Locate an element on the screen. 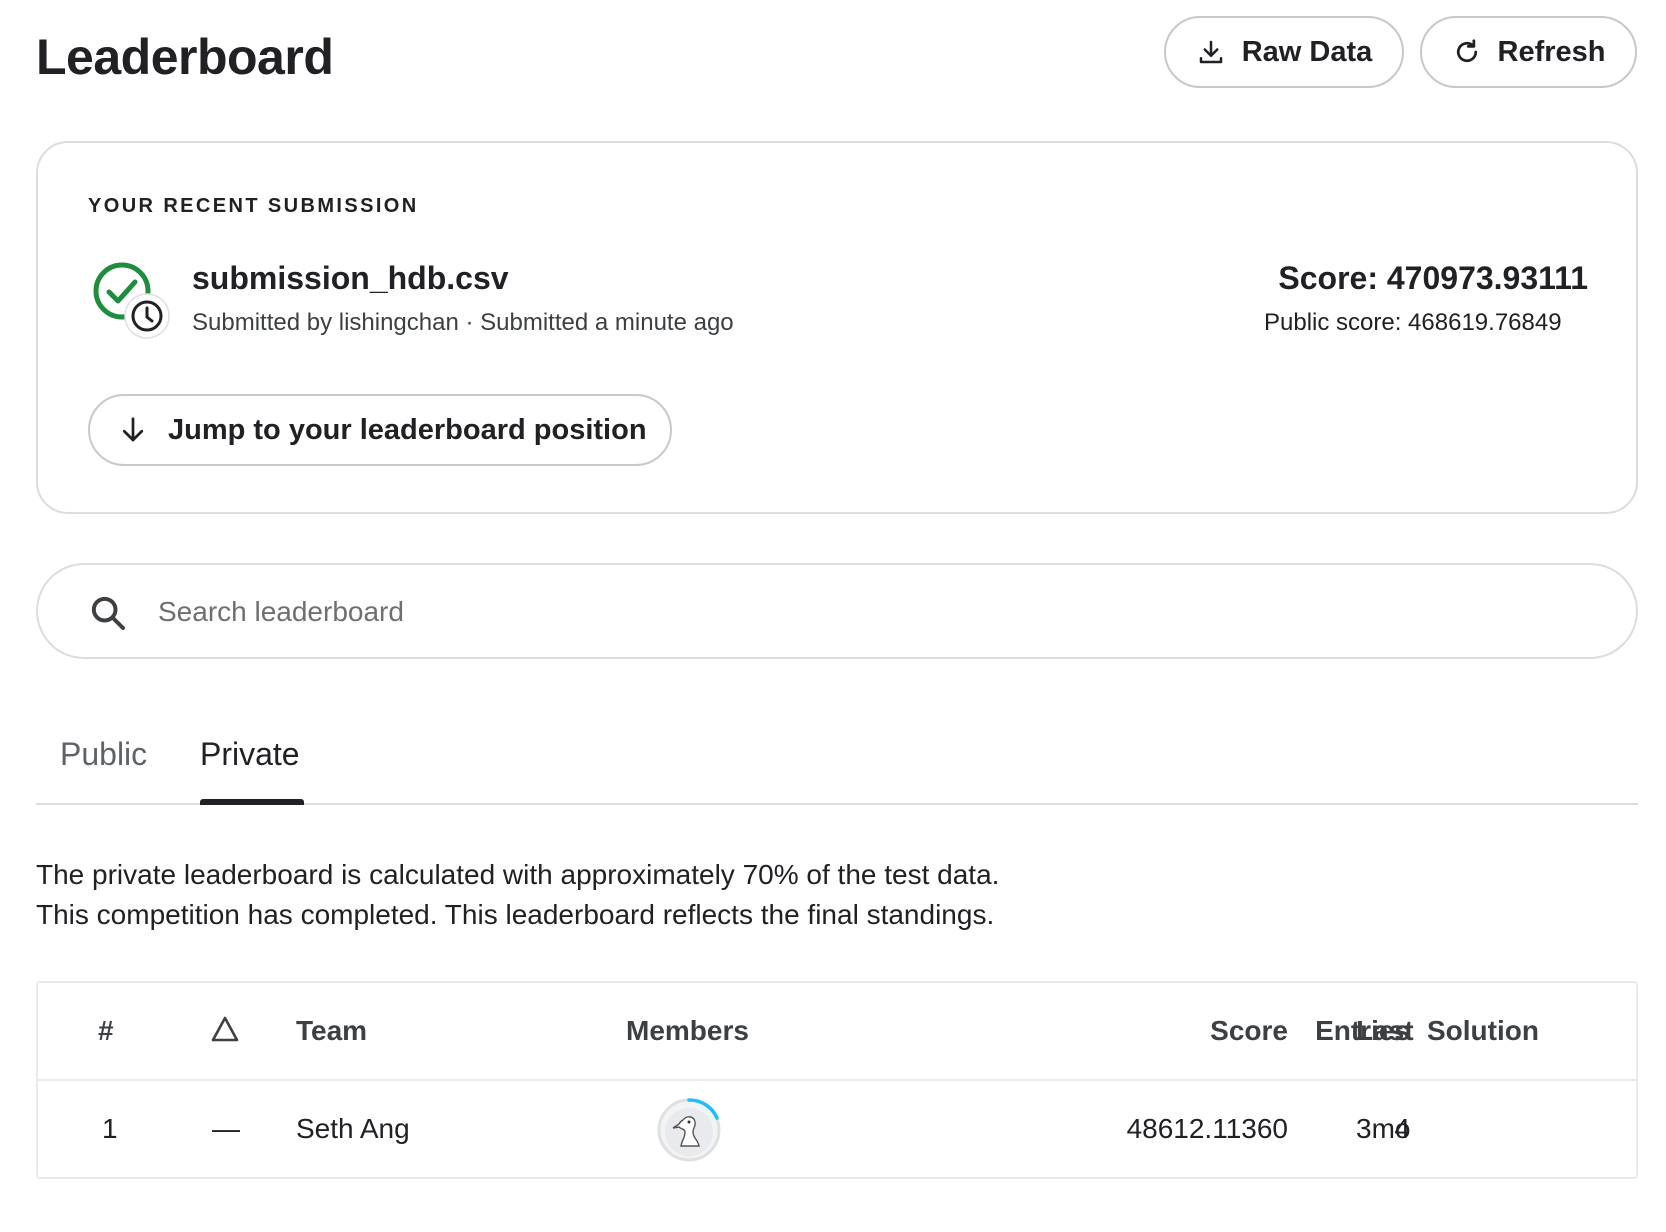 The image size is (1666, 1232). leaderboard-tabs: Public Private is located at coordinates (837, 762).